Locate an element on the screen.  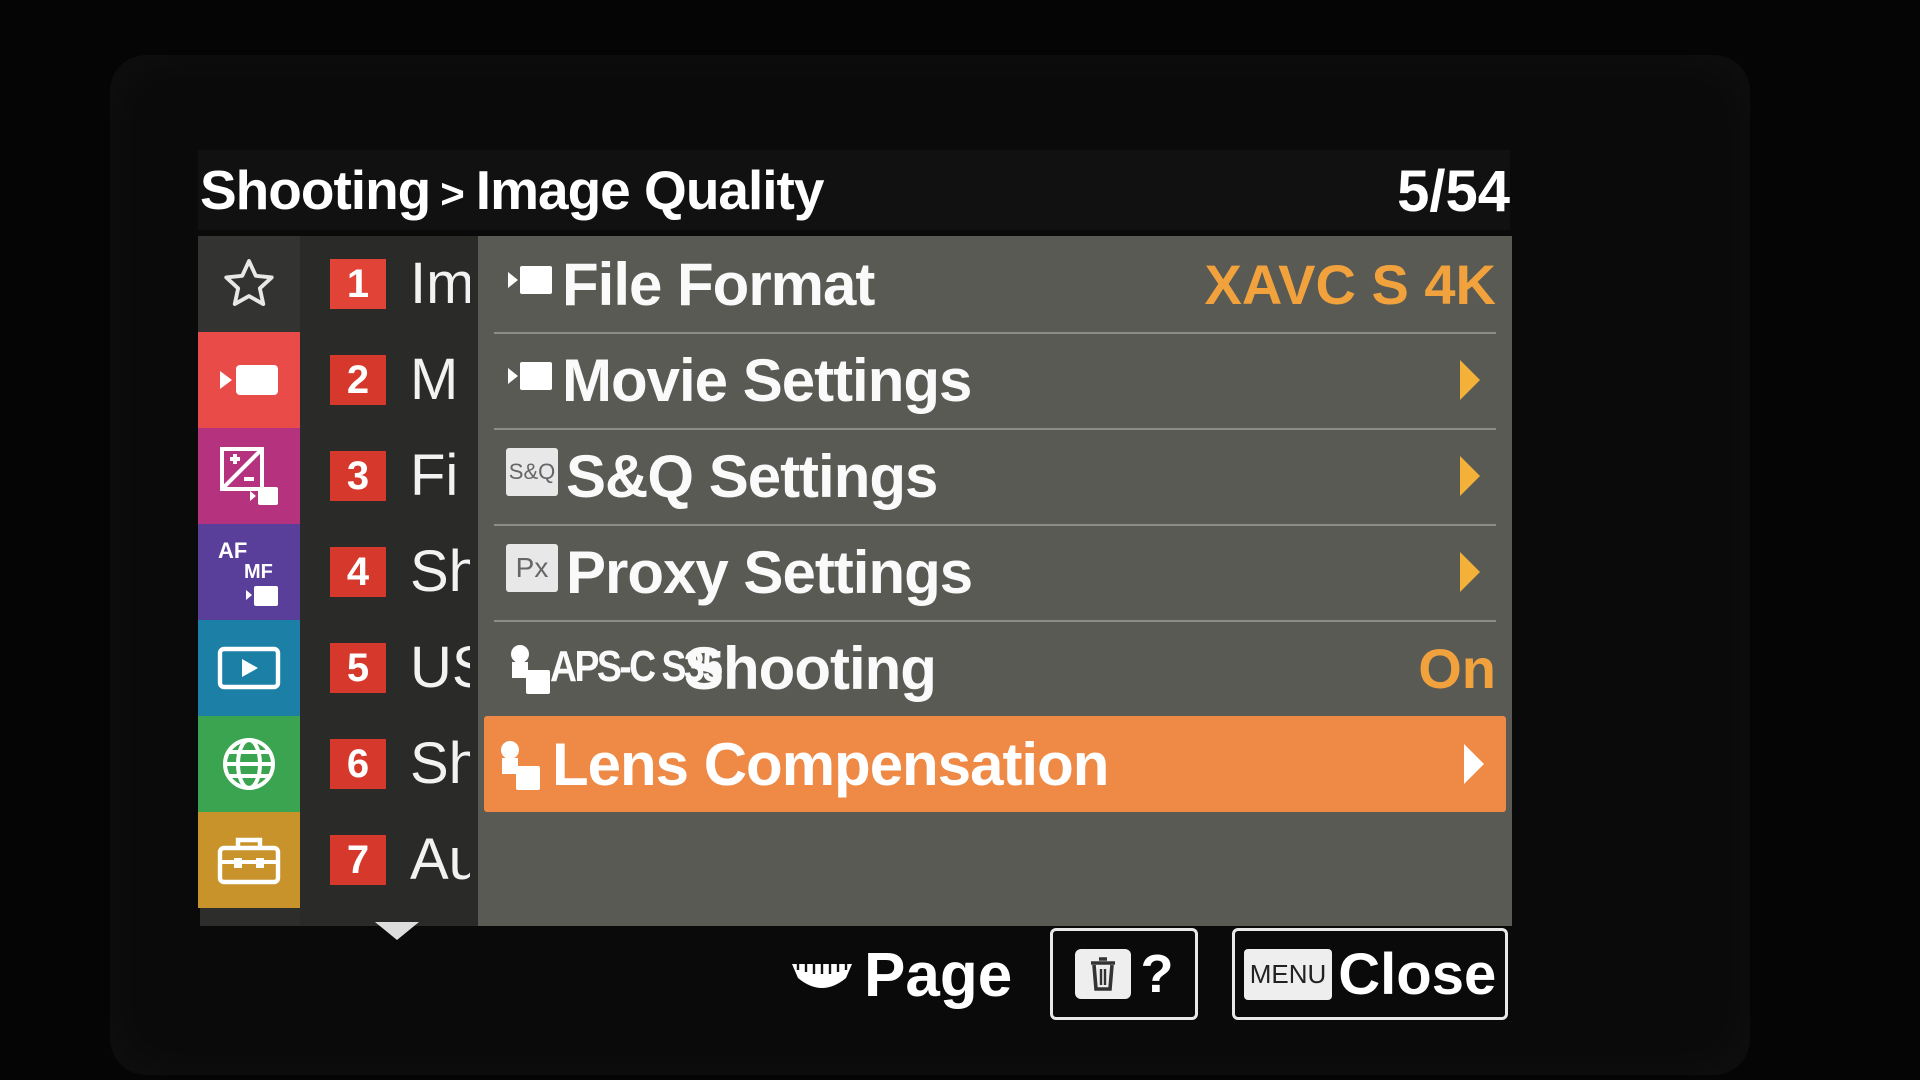
page-number: 7 is located at coordinates (358, 860).